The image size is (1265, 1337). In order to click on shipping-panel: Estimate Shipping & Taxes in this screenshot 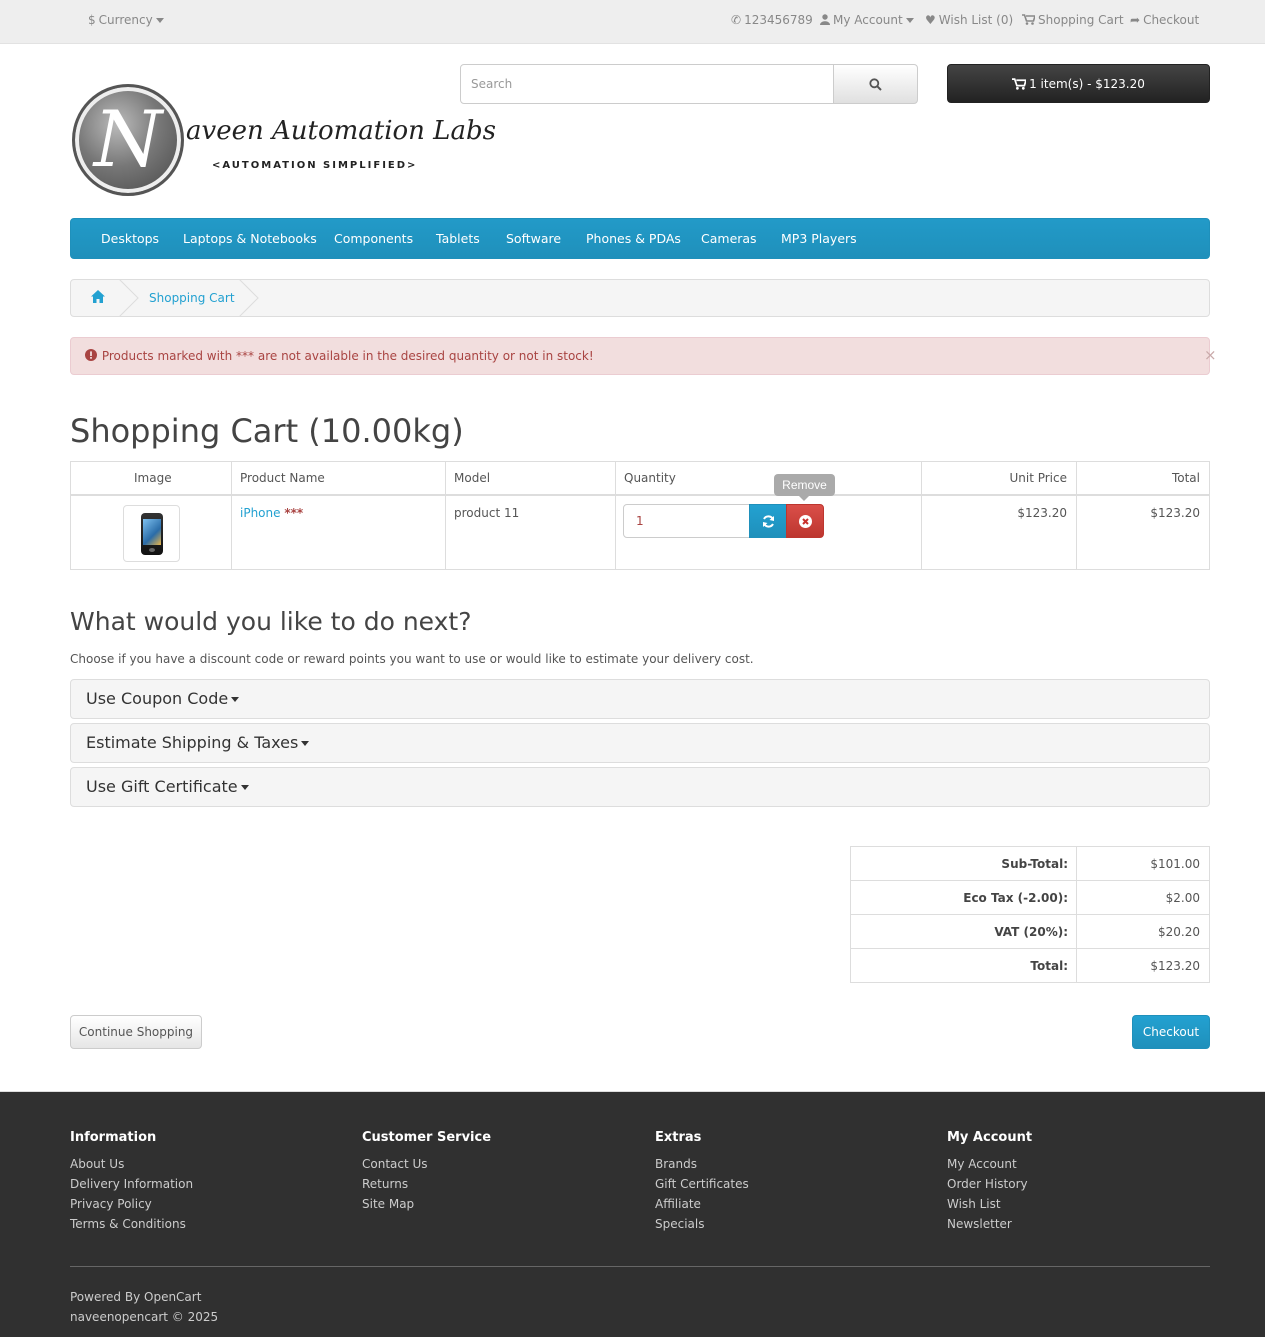, I will do `click(640, 743)`.